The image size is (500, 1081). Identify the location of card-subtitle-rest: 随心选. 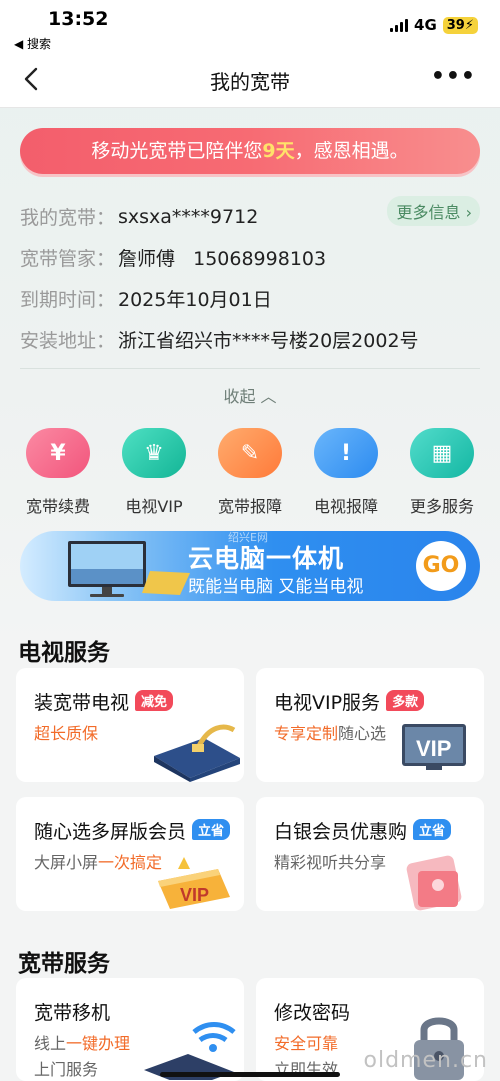
(362, 733).